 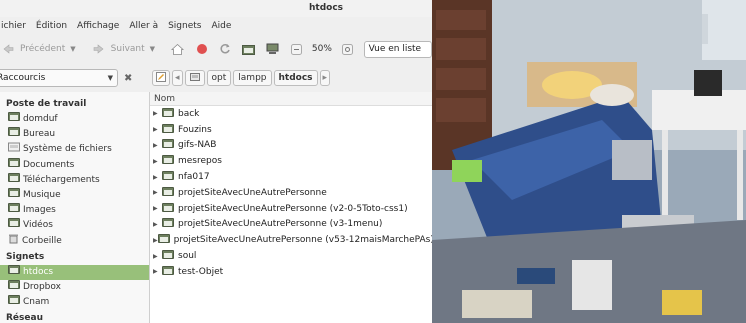 What do you see at coordinates (194, 78) in the screenshot?
I see `path-root-button` at bounding box center [194, 78].